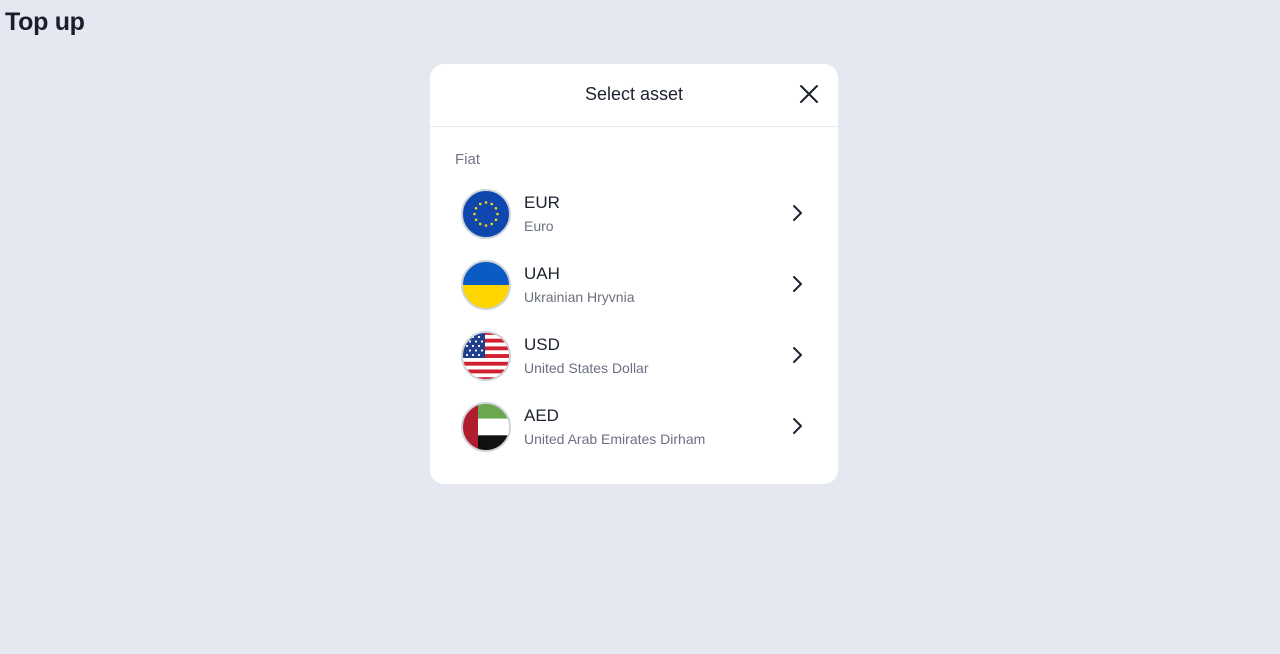 The width and height of the screenshot is (1280, 654). Describe the element at coordinates (634, 356) in the screenshot. I see `asset-row-usd: USD United States Dollar` at that location.